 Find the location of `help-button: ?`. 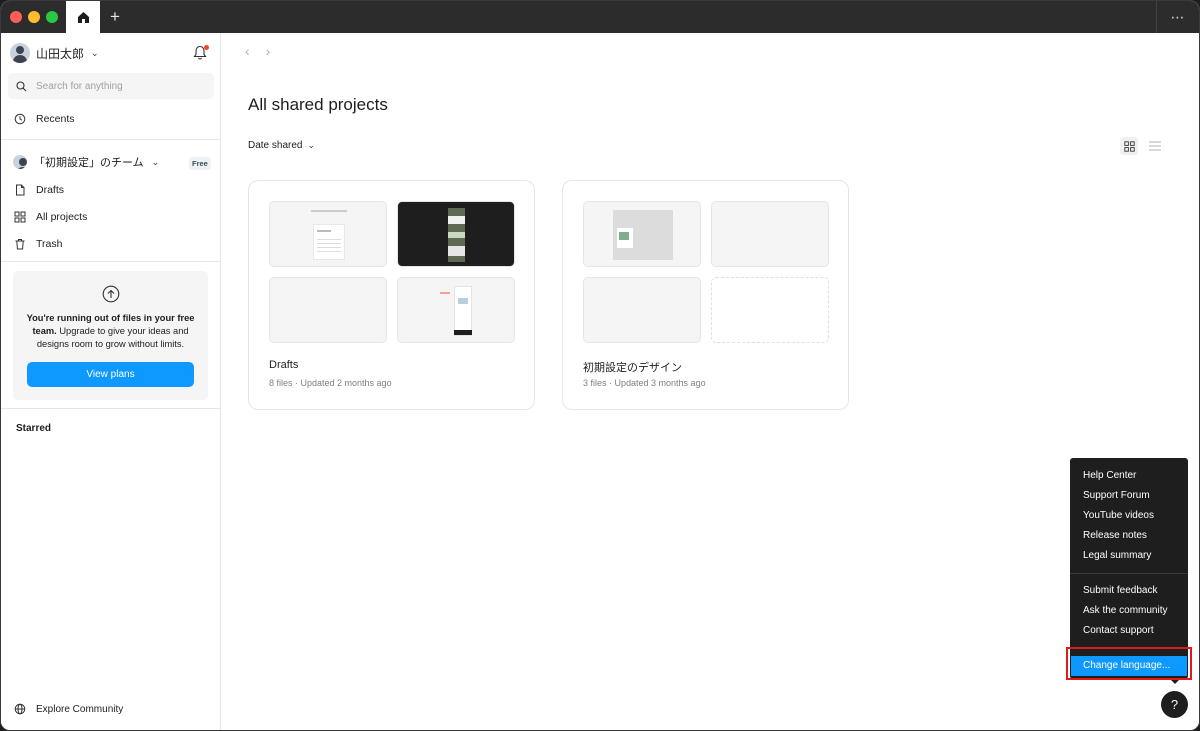

help-button: ? is located at coordinates (1174, 704).